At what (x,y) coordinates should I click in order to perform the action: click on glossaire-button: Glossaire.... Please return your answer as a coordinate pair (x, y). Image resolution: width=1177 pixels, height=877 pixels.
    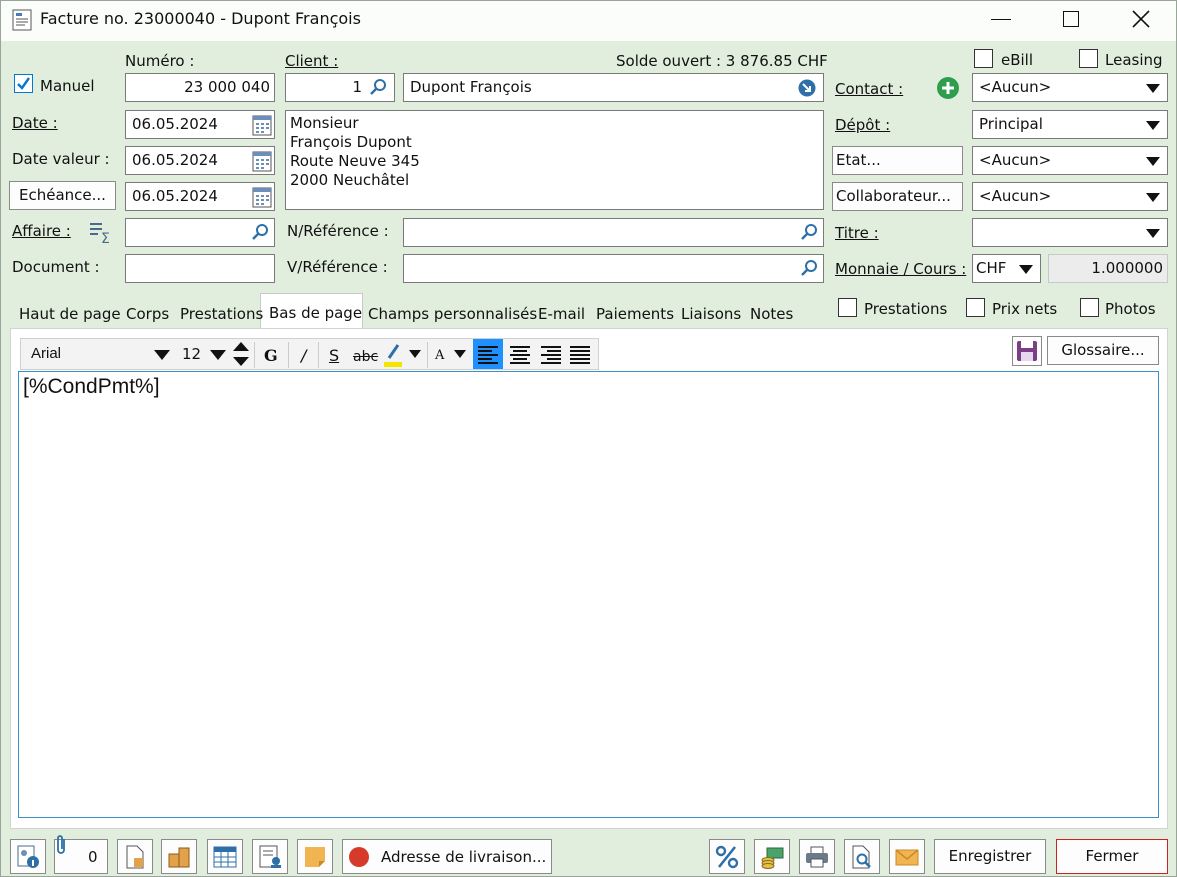
    Looking at the image, I should click on (1103, 350).